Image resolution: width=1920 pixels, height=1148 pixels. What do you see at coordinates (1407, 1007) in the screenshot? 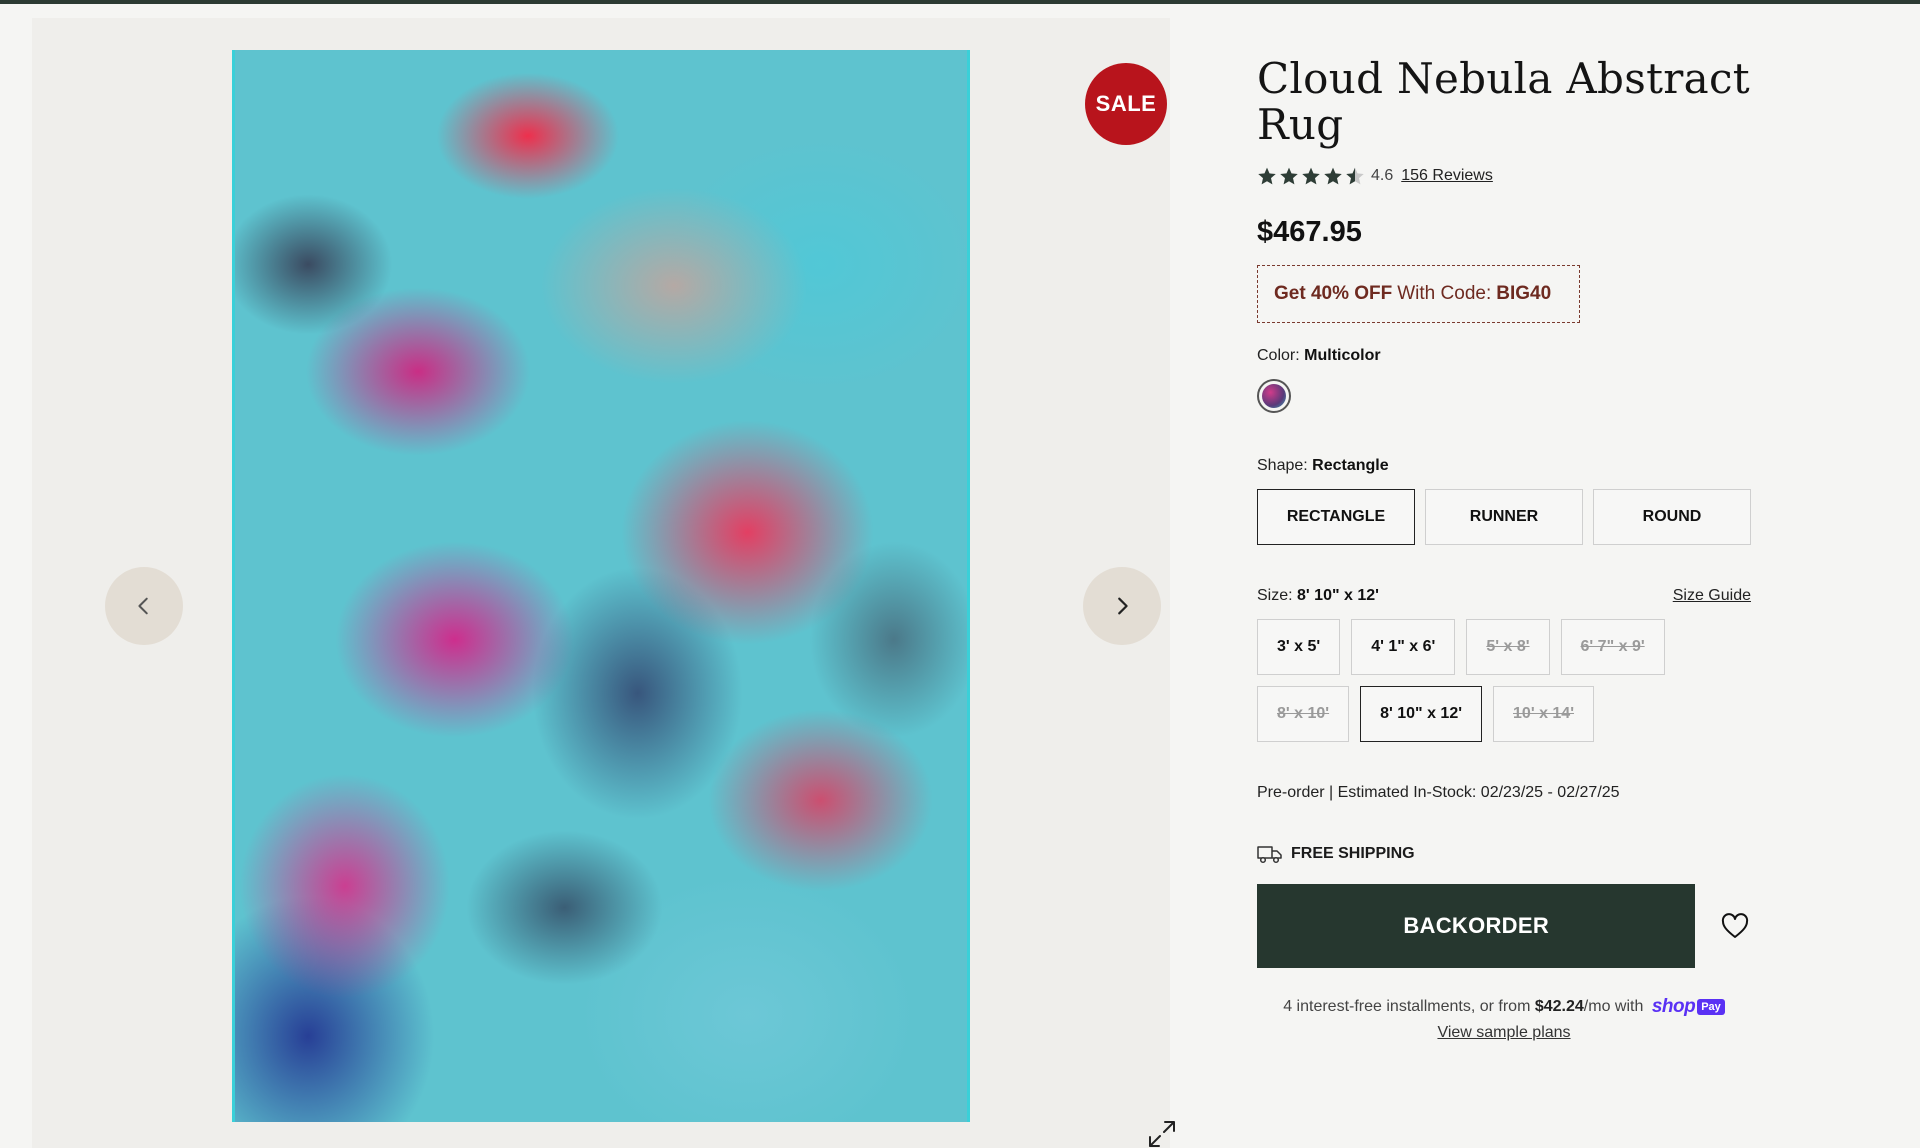
I see `installments-prefix: 4 interest-free installments, or from` at bounding box center [1407, 1007].